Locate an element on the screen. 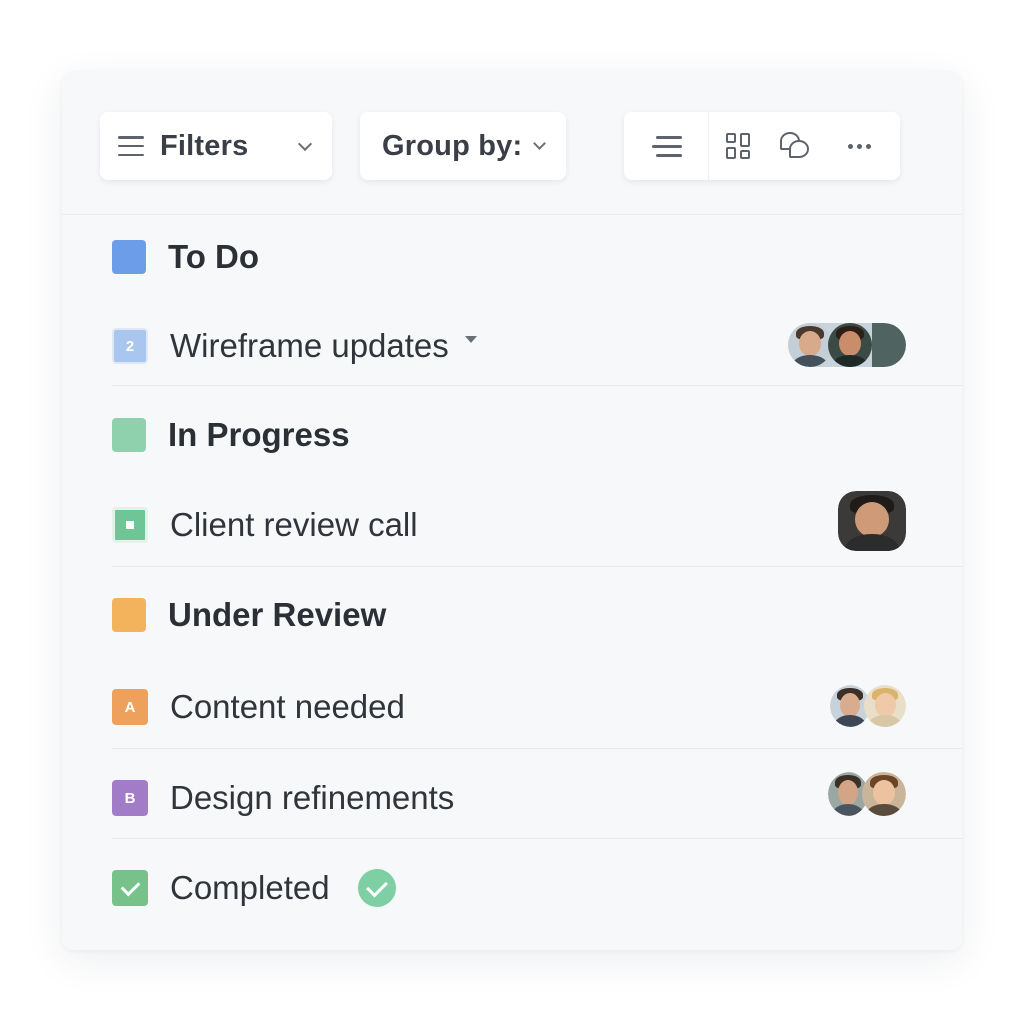 This screenshot has height=1024, width=1024. group-title: In Progress is located at coordinates (259, 434).